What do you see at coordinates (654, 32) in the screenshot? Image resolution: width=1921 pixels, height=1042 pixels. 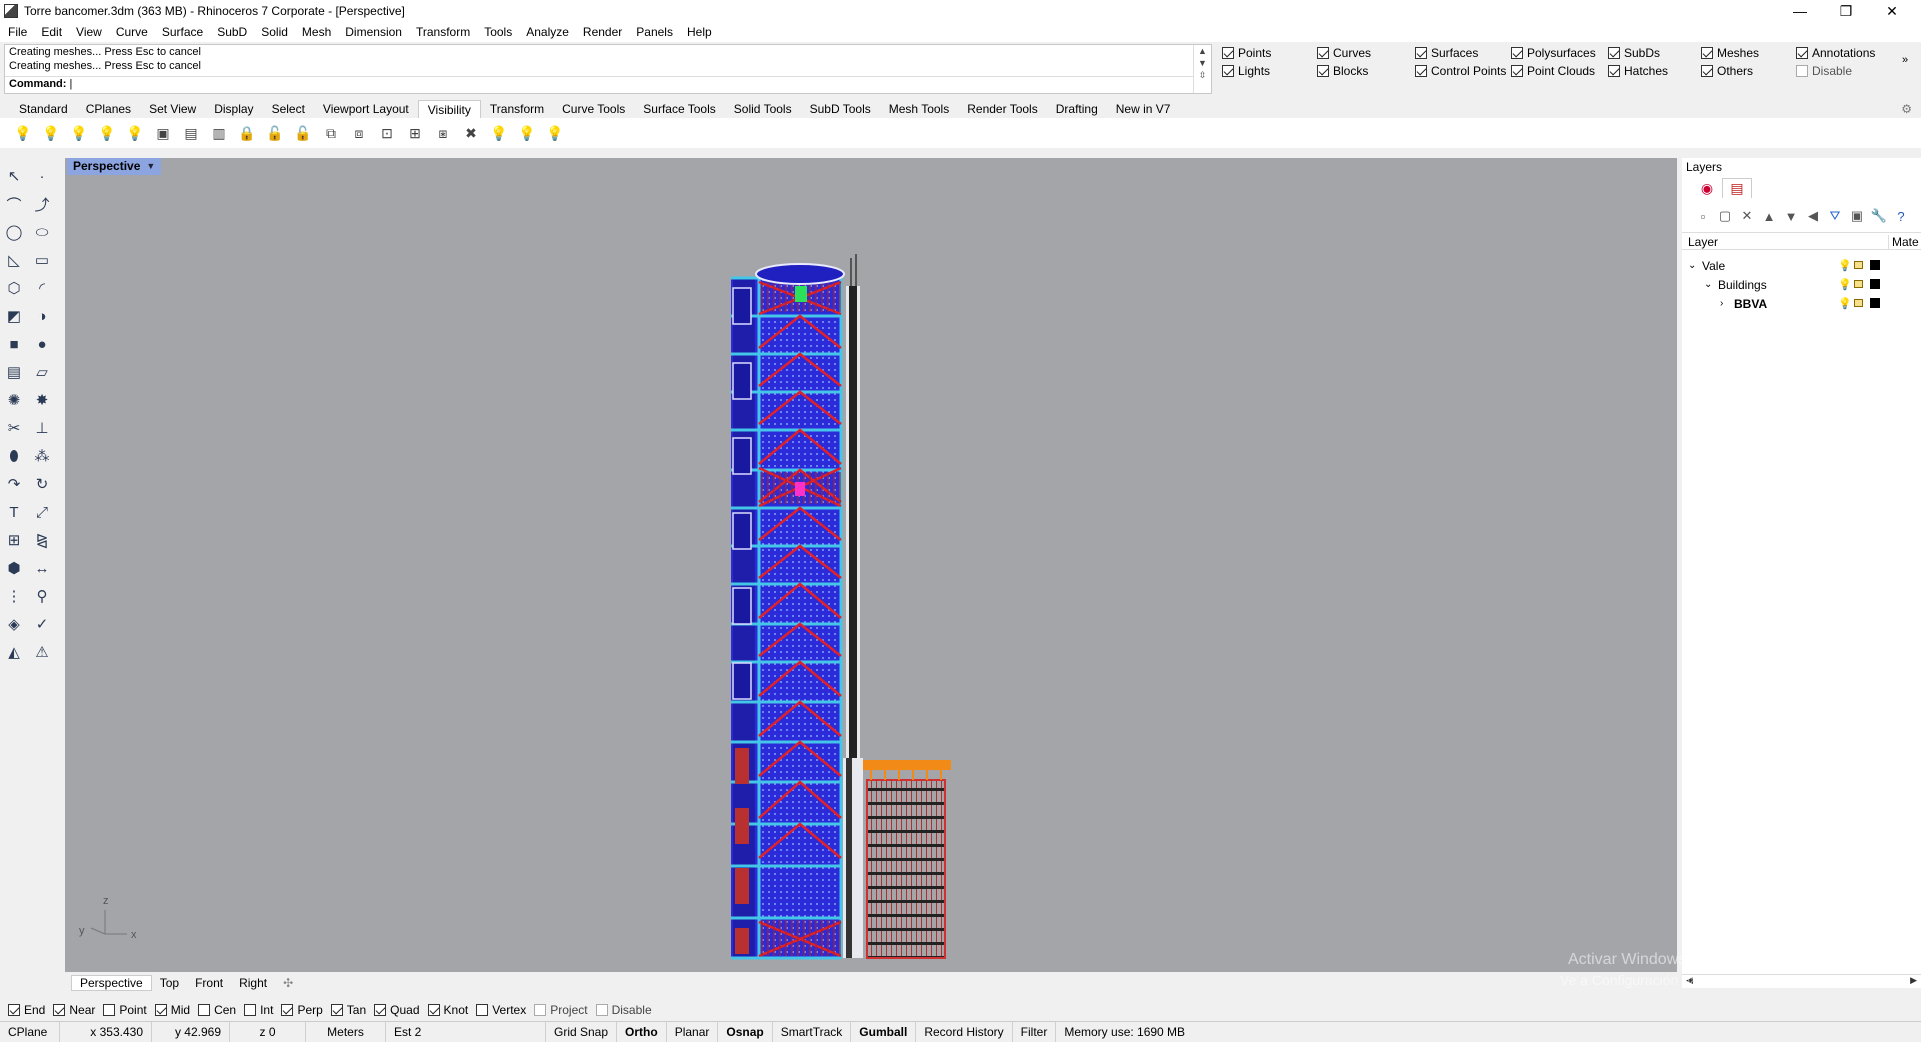 I see `menu-panels: Panels` at bounding box center [654, 32].